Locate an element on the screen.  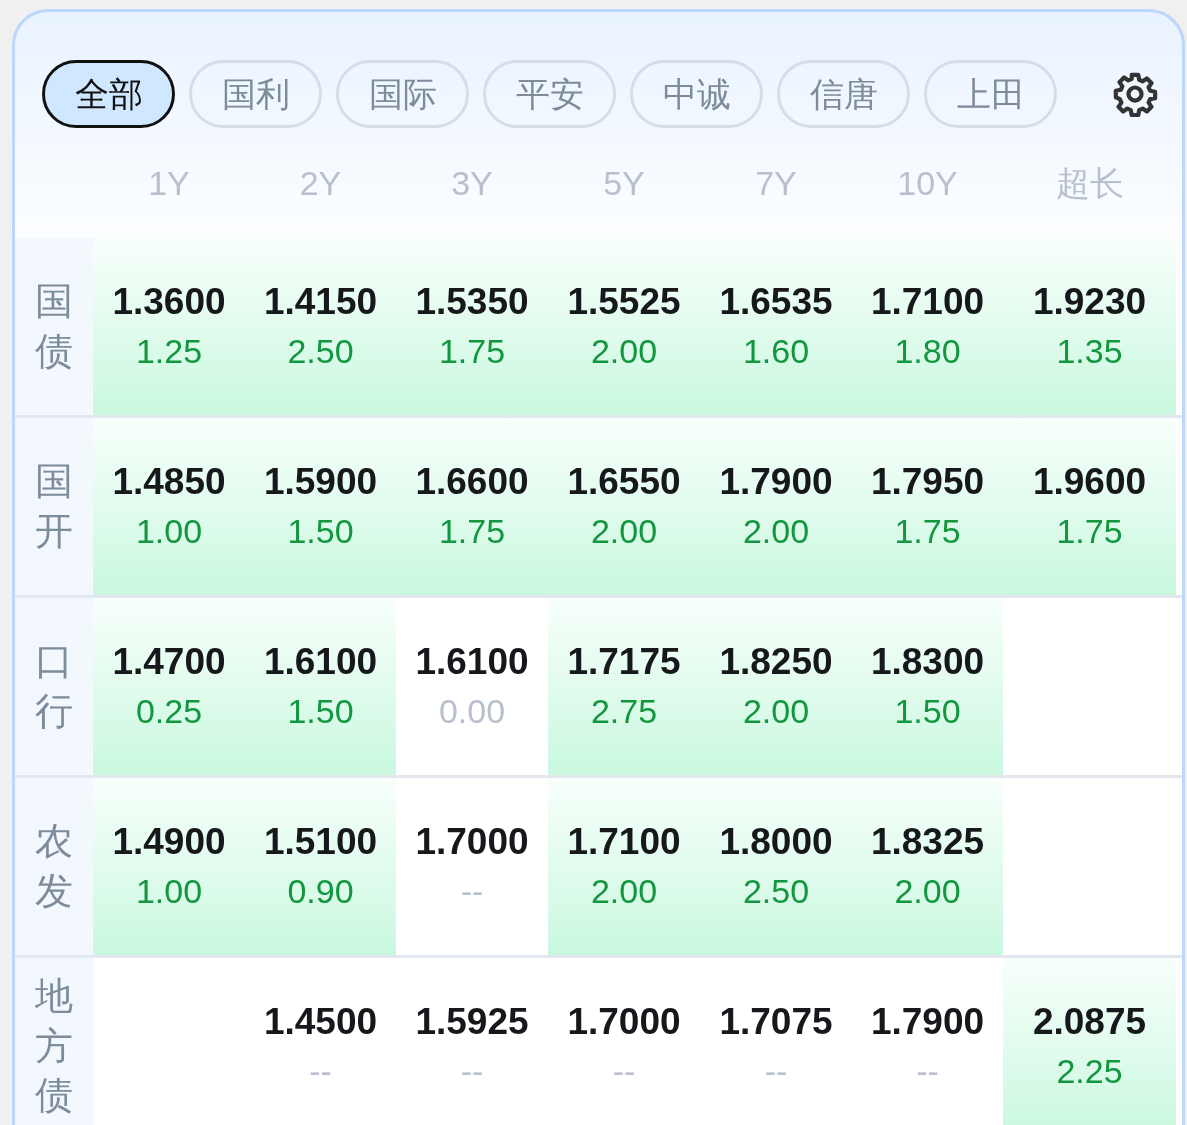
change-value: 0.25 is located at coordinates (169, 711).